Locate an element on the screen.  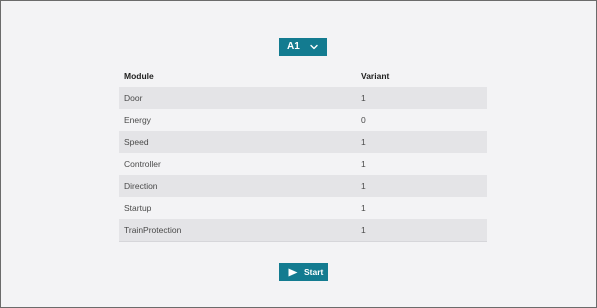
module-cell: Startup is located at coordinates (237, 208).